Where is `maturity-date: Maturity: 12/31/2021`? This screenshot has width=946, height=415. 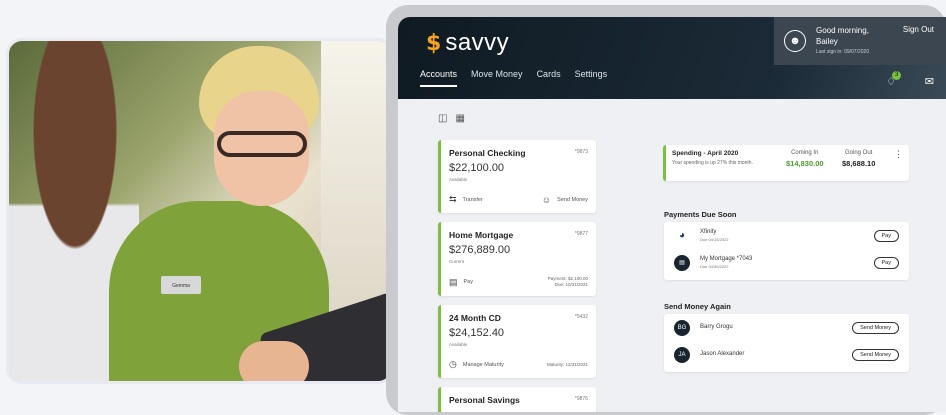
maturity-date: Maturity: 12/31/2021 is located at coordinates (567, 364).